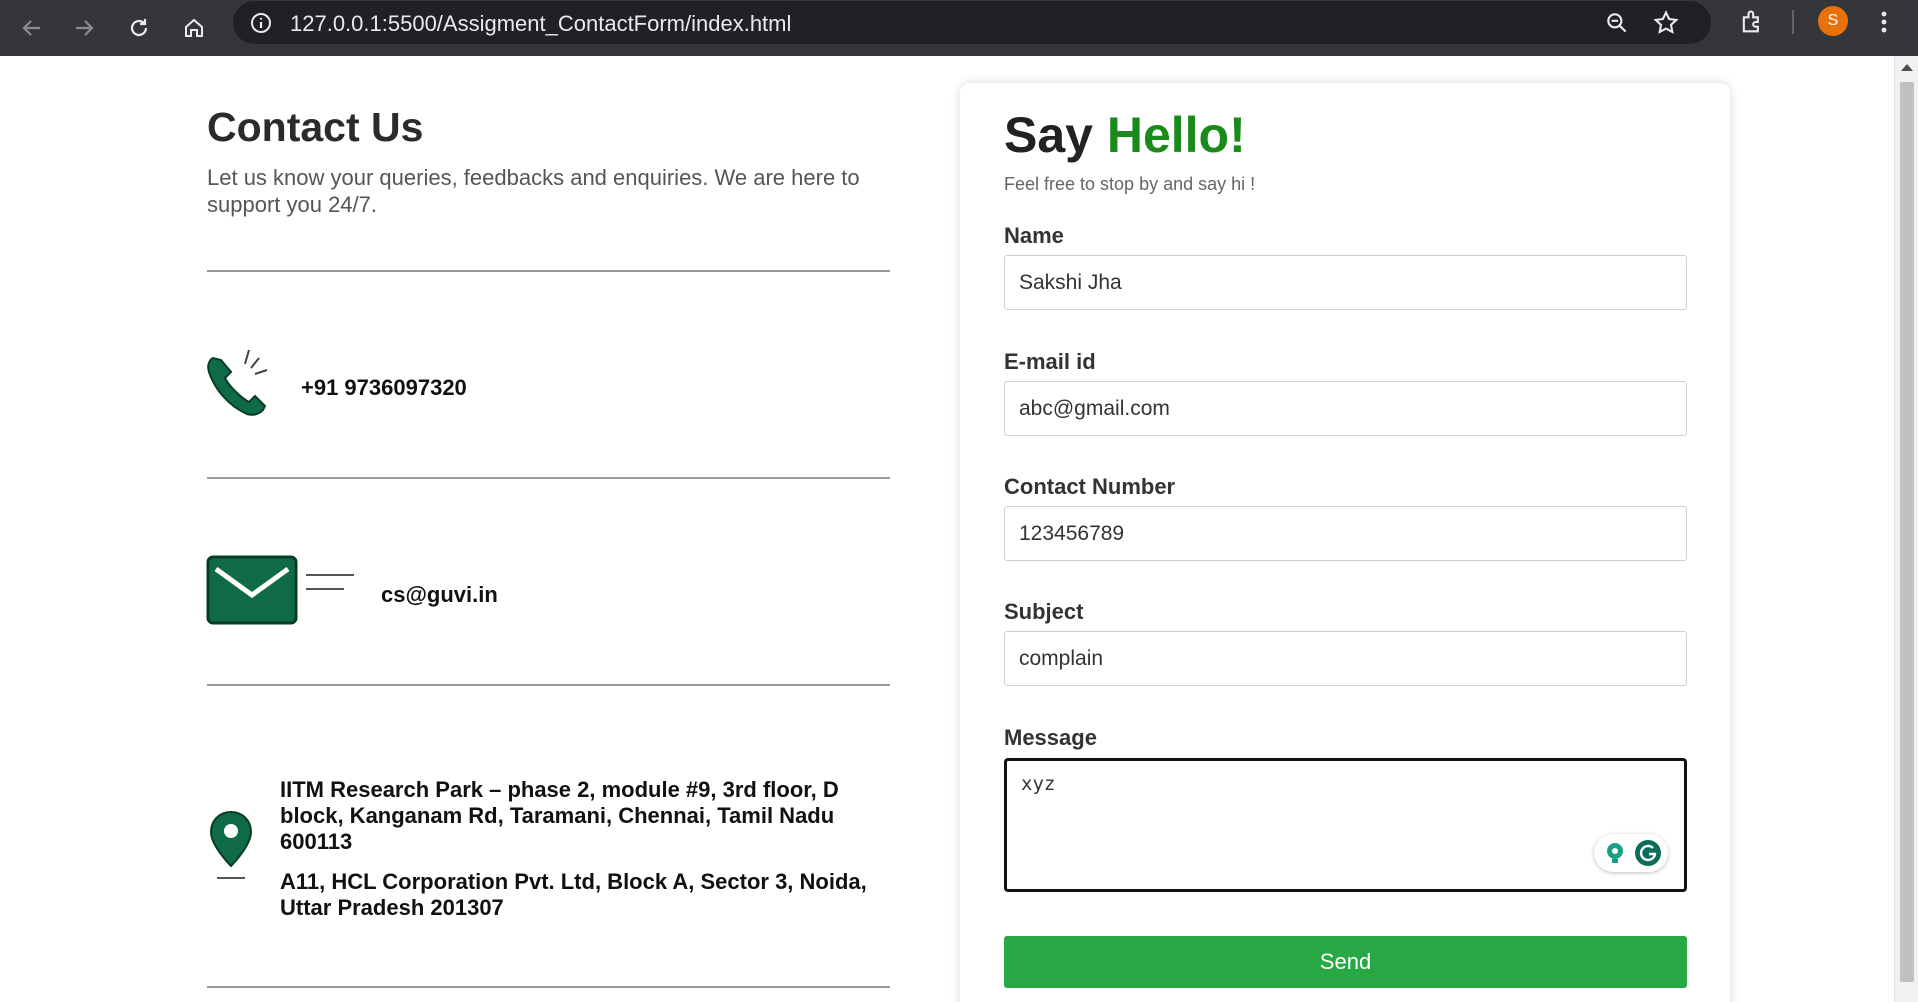 This screenshot has width=1918, height=1002. I want to click on phone-number: +91 9736097320, so click(384, 387).